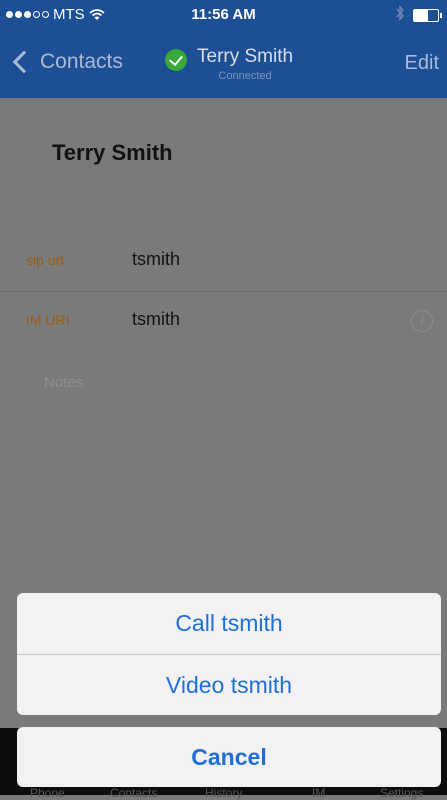  I want to click on bluetooth-icon, so click(400, 15).